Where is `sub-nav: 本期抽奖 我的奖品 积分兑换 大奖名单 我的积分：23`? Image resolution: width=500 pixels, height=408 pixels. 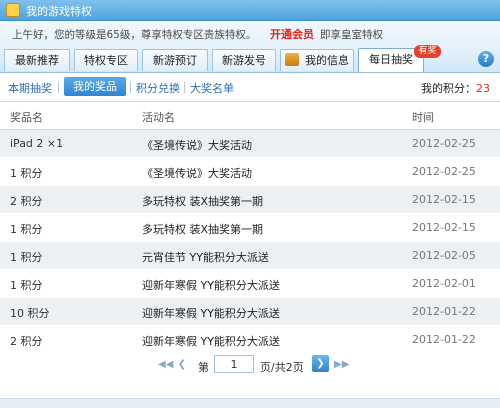
sub-nav: 本期抽奖 我的奖品 积分兑换 大奖名单 我的积分：23 is located at coordinates (250, 87).